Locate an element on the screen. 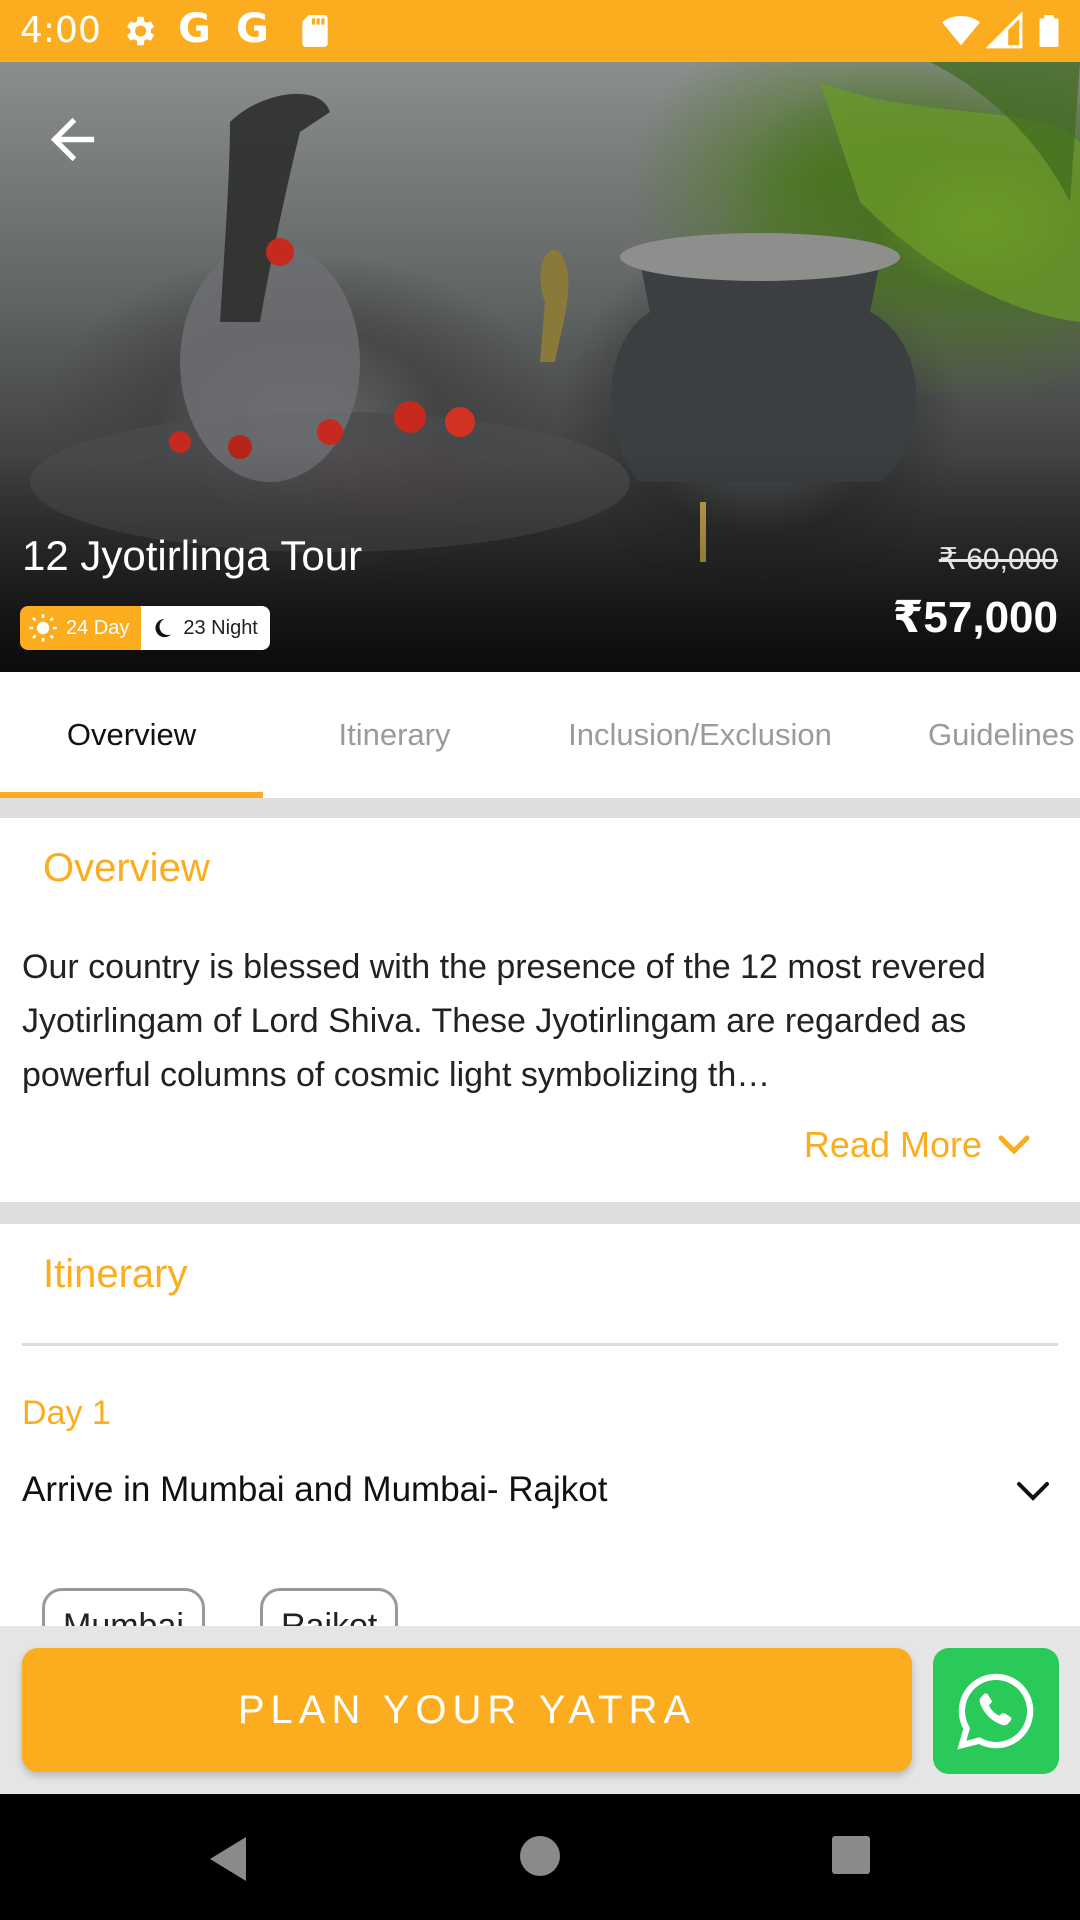  nav-home-icon is located at coordinates (540, 1856).